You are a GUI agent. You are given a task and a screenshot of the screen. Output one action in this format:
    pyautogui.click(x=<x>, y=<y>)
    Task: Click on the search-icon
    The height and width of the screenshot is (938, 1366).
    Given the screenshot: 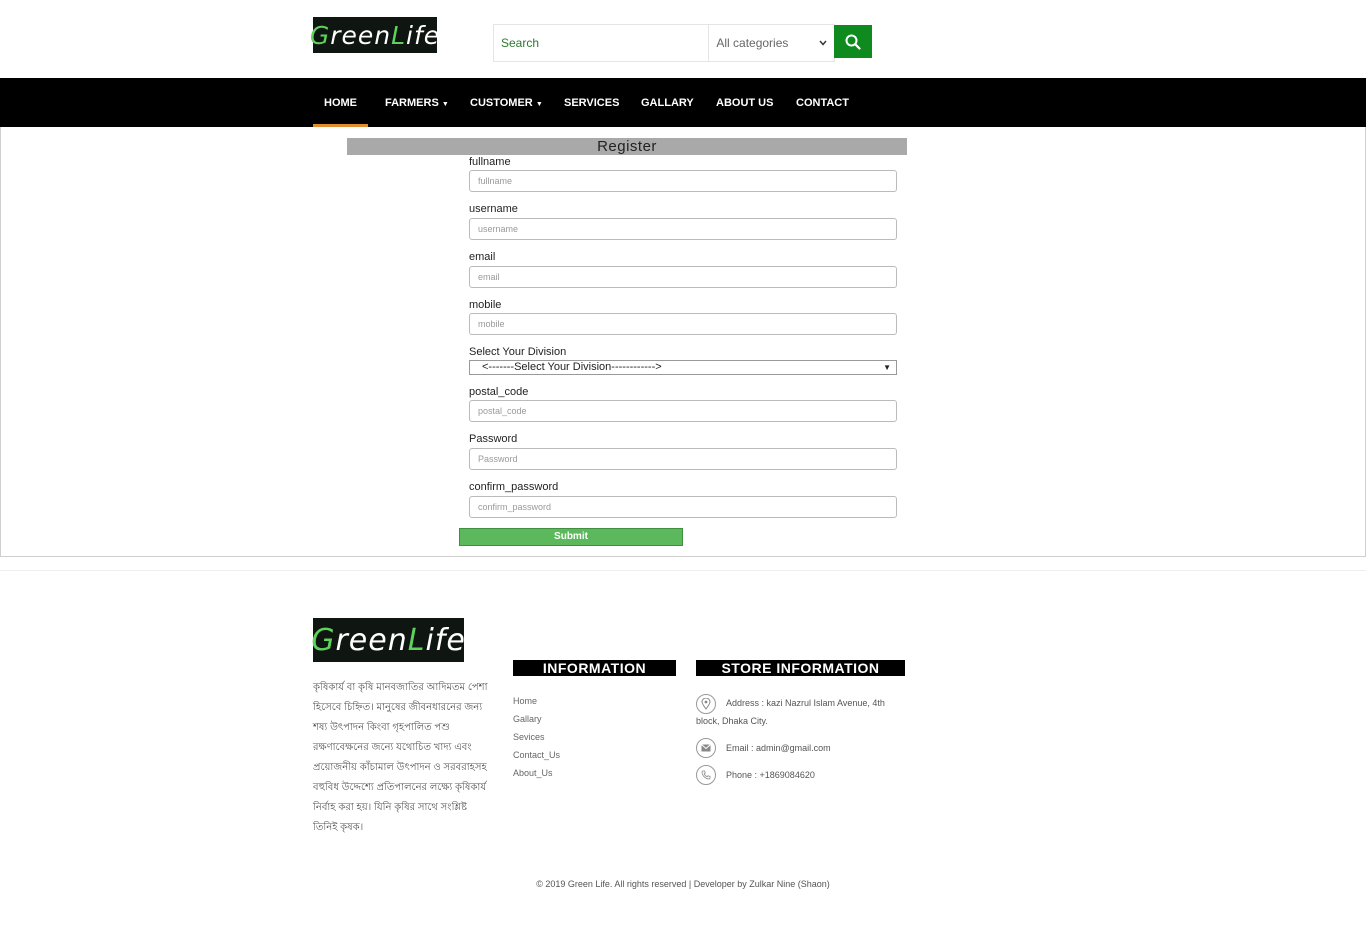 What is the action you would take?
    pyautogui.click(x=853, y=42)
    